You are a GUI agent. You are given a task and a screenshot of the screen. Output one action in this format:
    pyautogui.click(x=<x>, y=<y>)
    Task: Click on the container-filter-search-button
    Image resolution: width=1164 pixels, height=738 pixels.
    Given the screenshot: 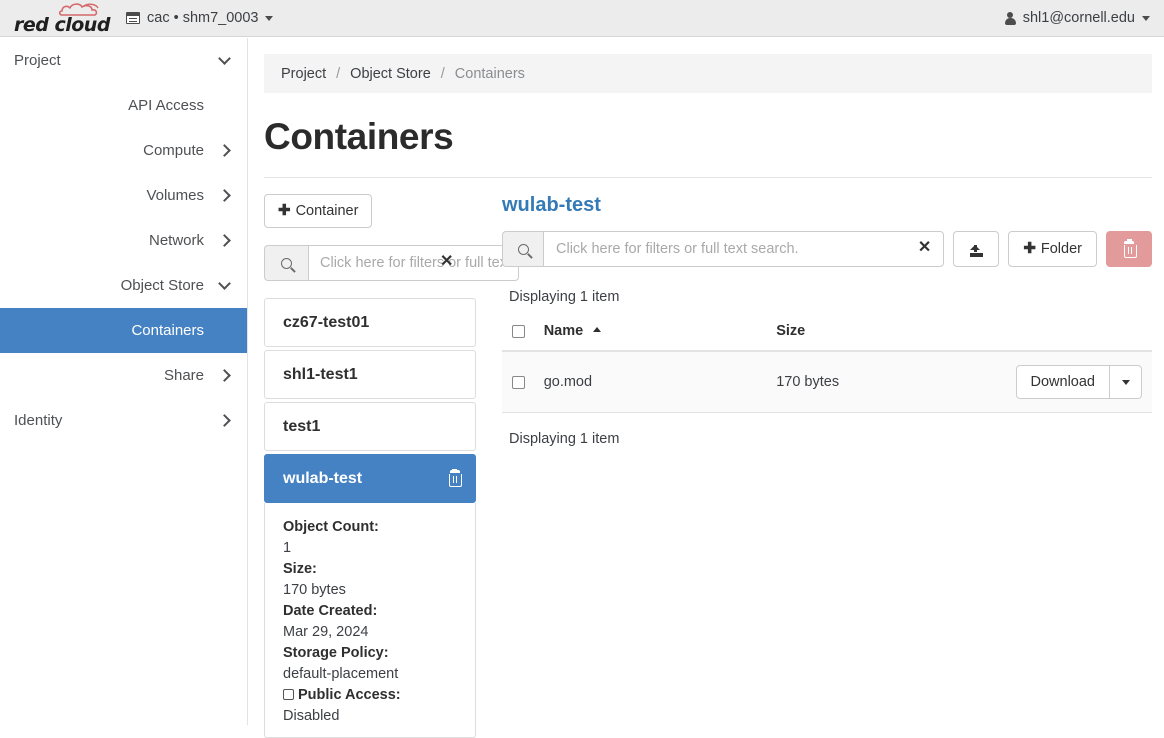 What is the action you would take?
    pyautogui.click(x=286, y=263)
    